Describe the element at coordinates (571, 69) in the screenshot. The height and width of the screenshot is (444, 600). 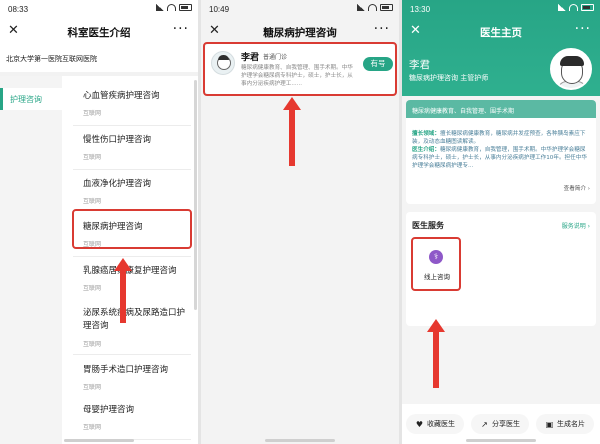
I see `avatar` at that location.